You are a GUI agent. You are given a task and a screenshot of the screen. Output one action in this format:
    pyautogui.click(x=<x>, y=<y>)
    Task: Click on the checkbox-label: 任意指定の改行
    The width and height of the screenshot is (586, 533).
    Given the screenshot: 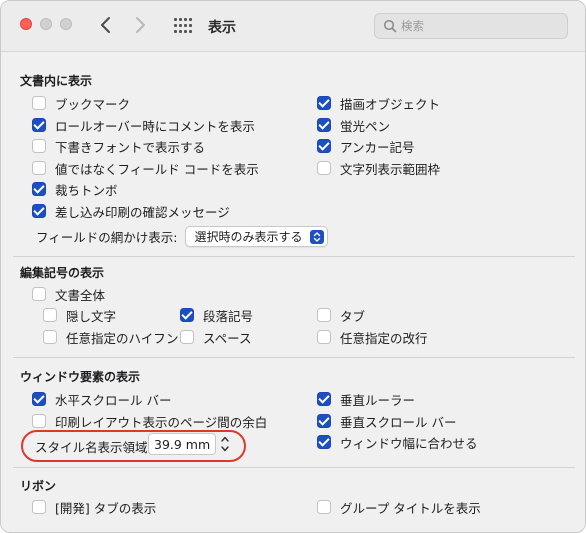 What is the action you would take?
    pyautogui.click(x=384, y=338)
    